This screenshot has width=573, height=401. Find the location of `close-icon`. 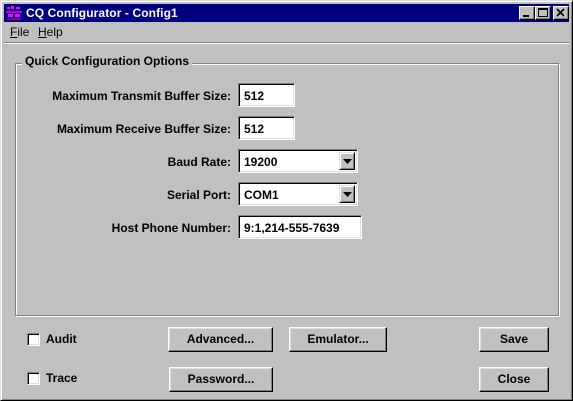

close-icon is located at coordinates (560, 12).